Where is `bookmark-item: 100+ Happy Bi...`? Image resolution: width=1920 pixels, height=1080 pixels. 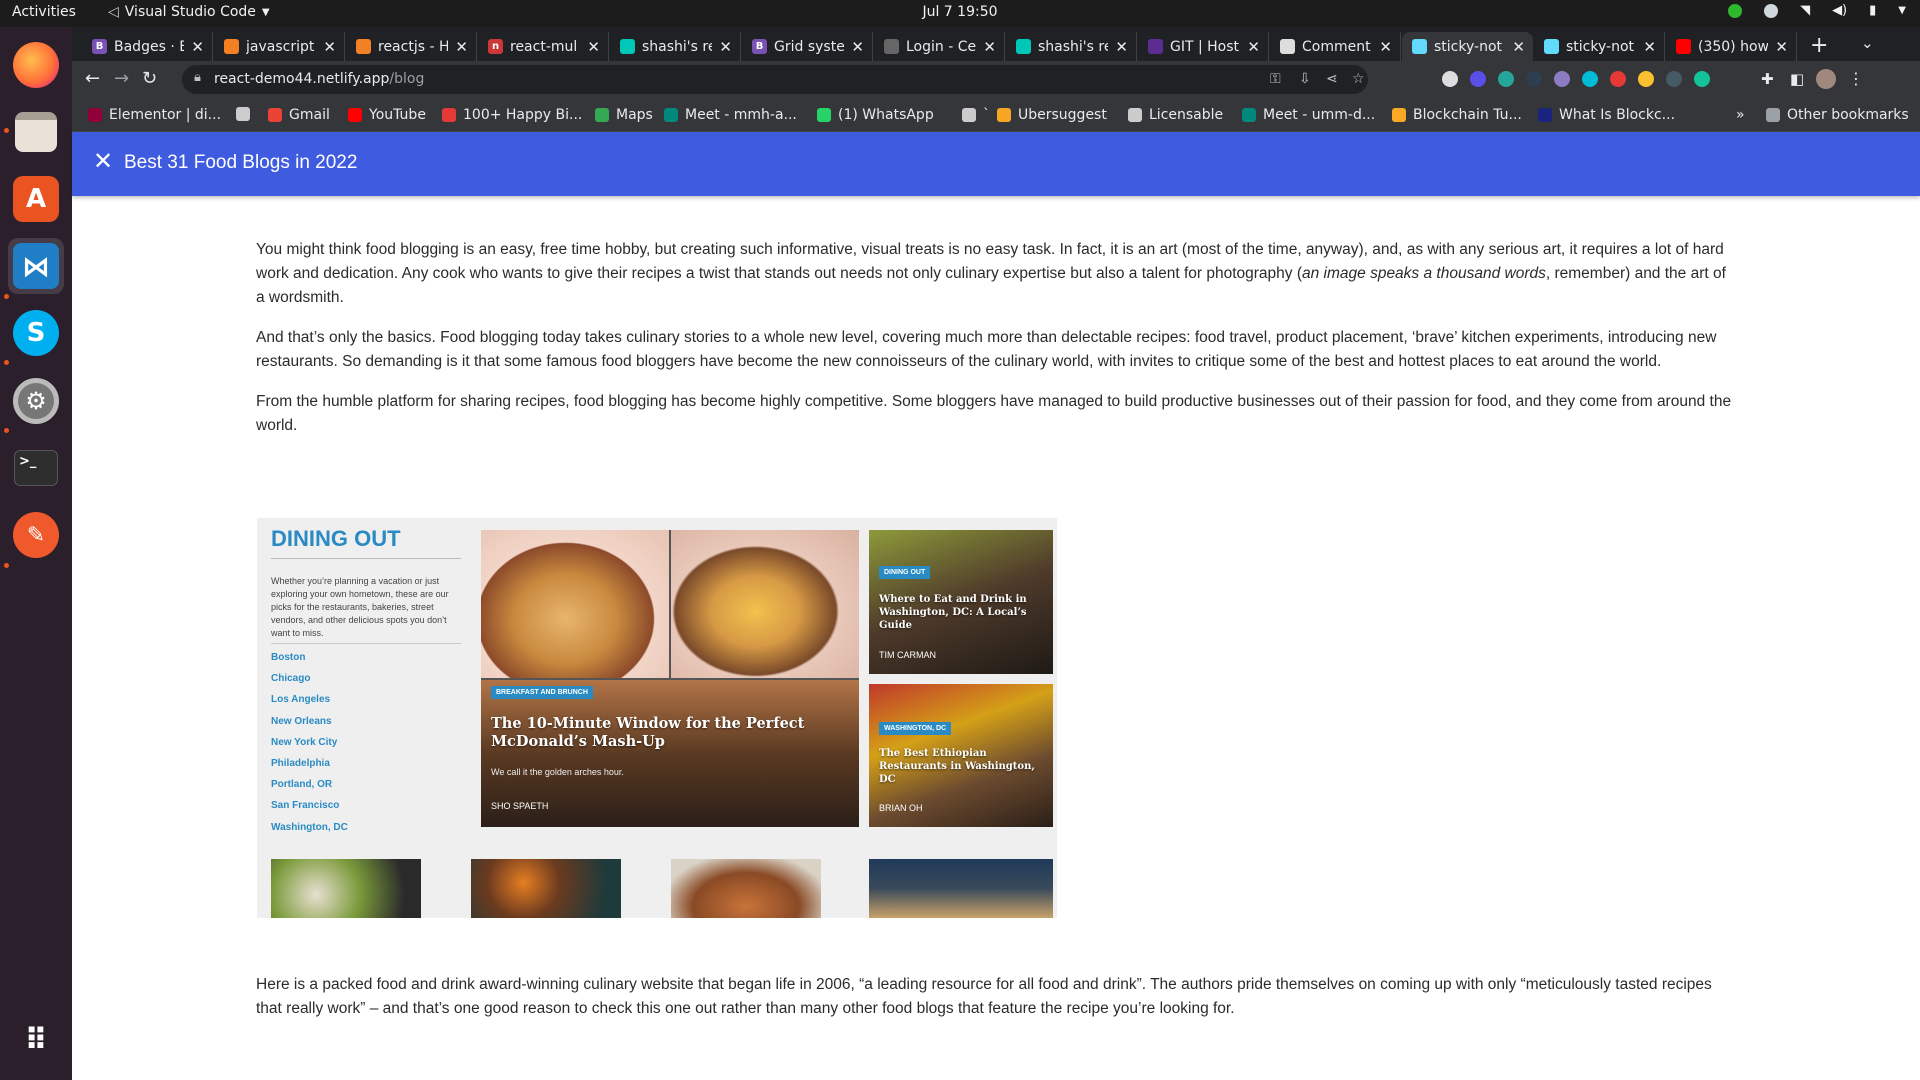
bookmark-item: 100+ Happy Bi... is located at coordinates (512, 115).